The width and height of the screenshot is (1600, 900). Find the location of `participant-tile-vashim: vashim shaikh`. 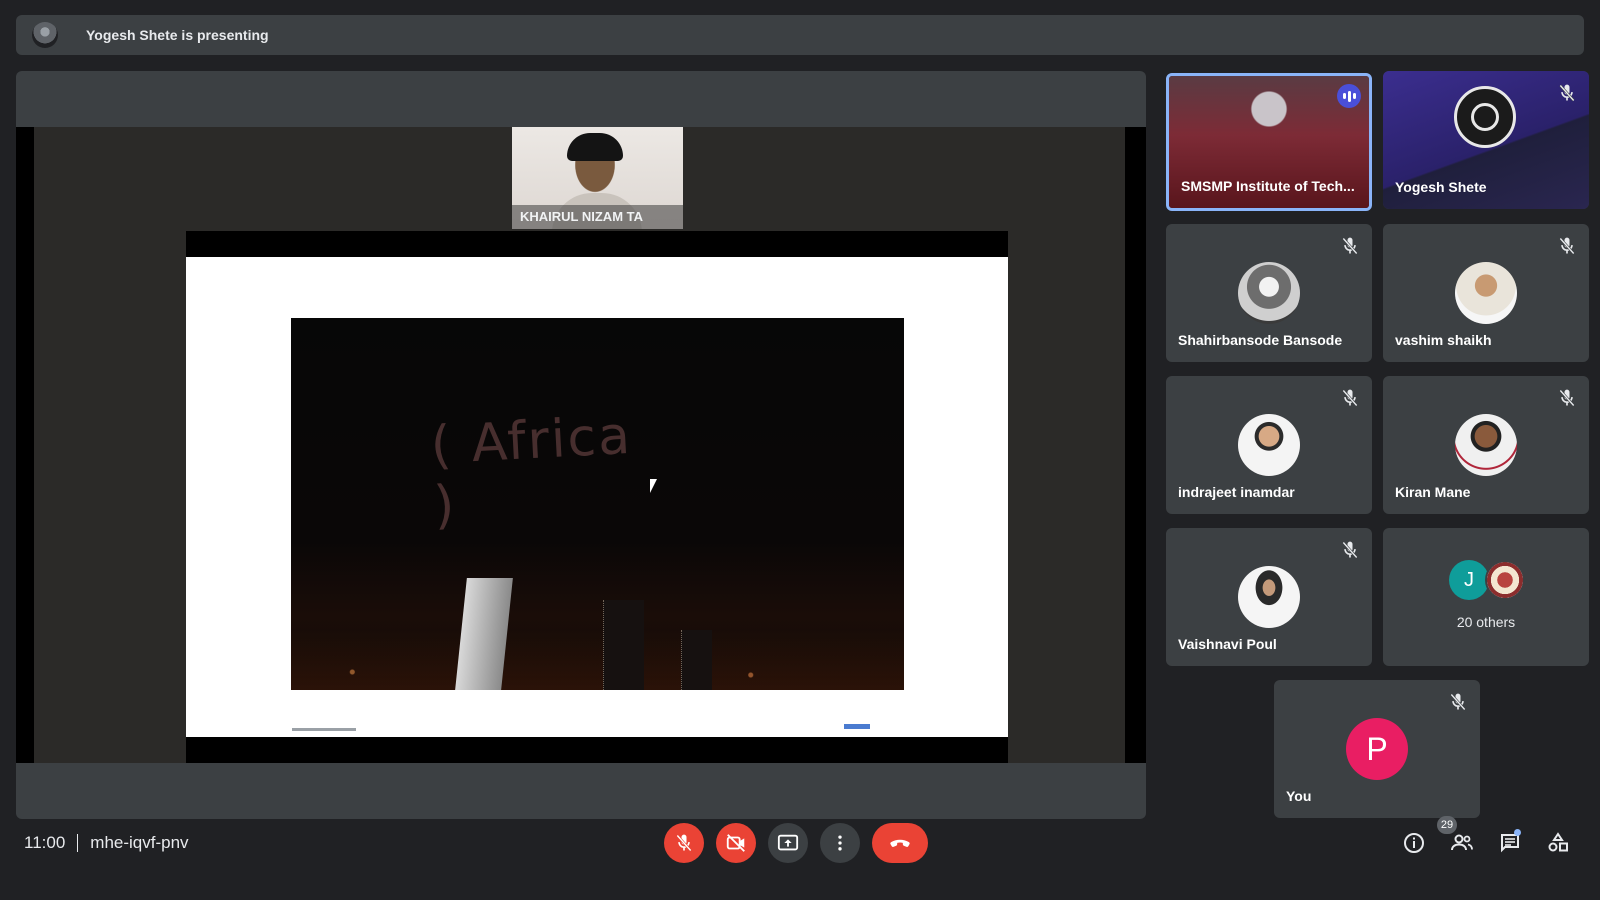

participant-tile-vashim: vashim shaikh is located at coordinates (1486, 293).